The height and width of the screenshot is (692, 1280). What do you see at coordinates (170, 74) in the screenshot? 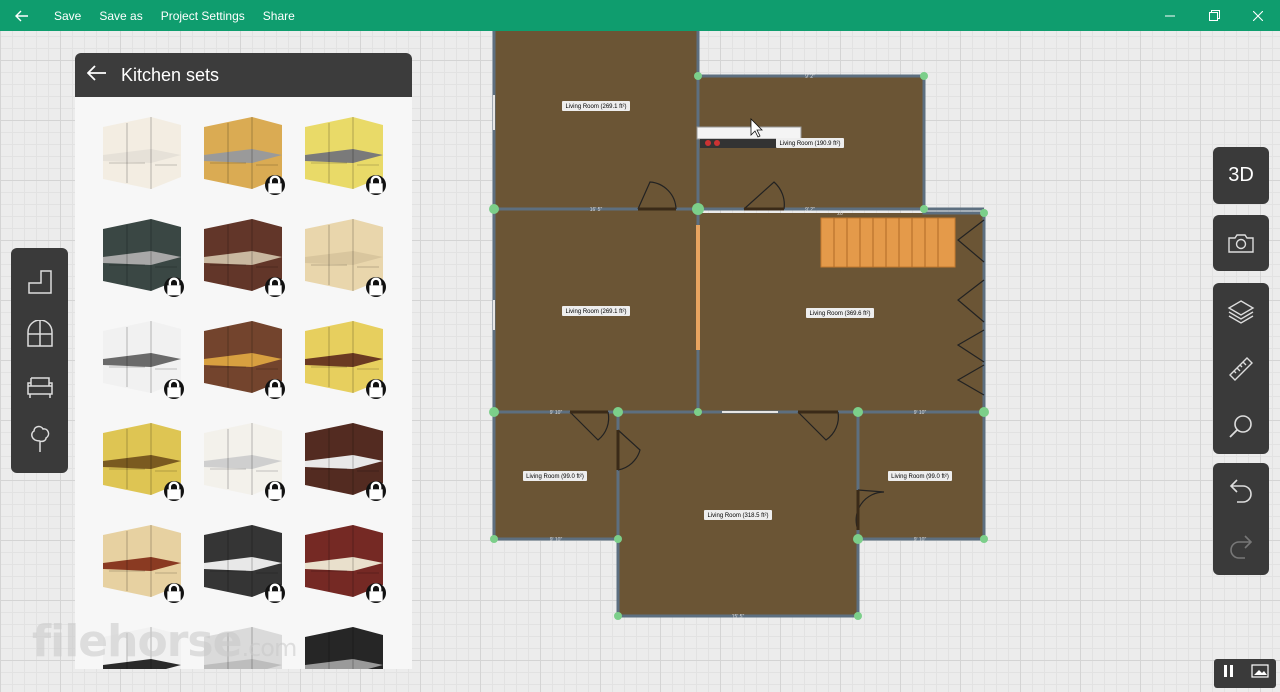
I see `catalog-title: Kitchen sets` at bounding box center [170, 74].